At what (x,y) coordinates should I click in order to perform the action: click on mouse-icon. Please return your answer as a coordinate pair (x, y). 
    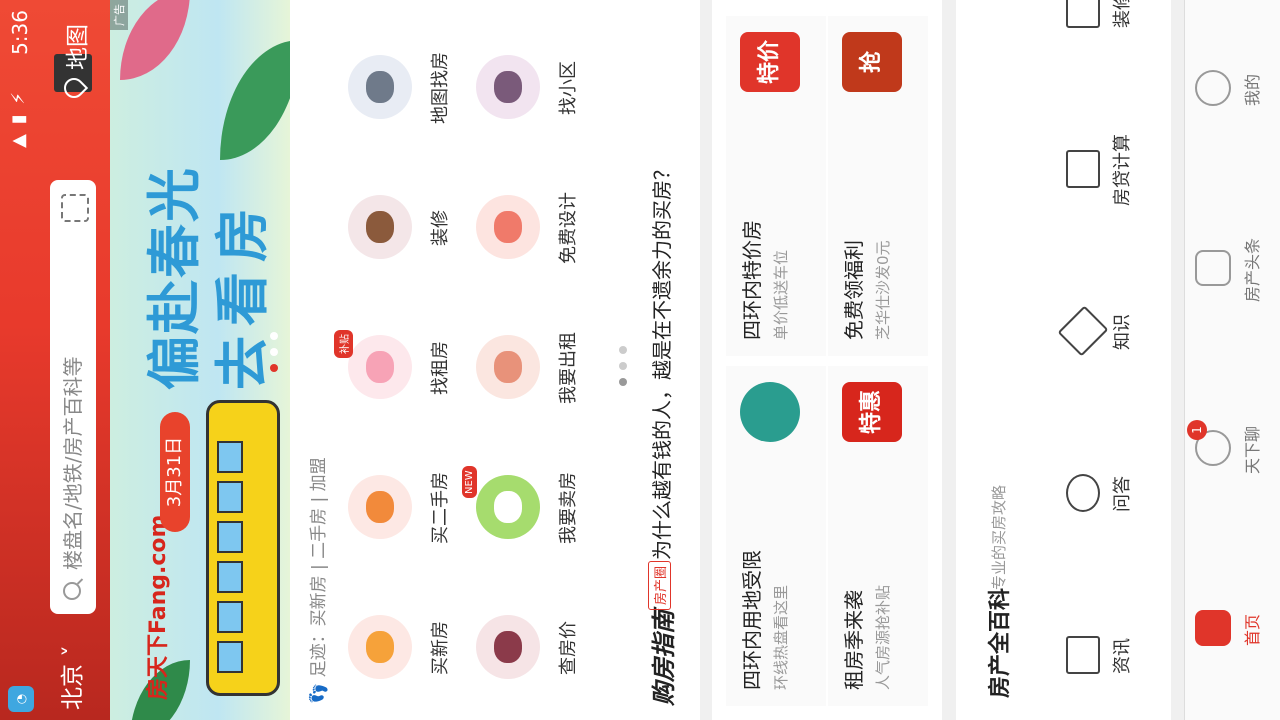
    Looking at the image, I should click on (380, 87).